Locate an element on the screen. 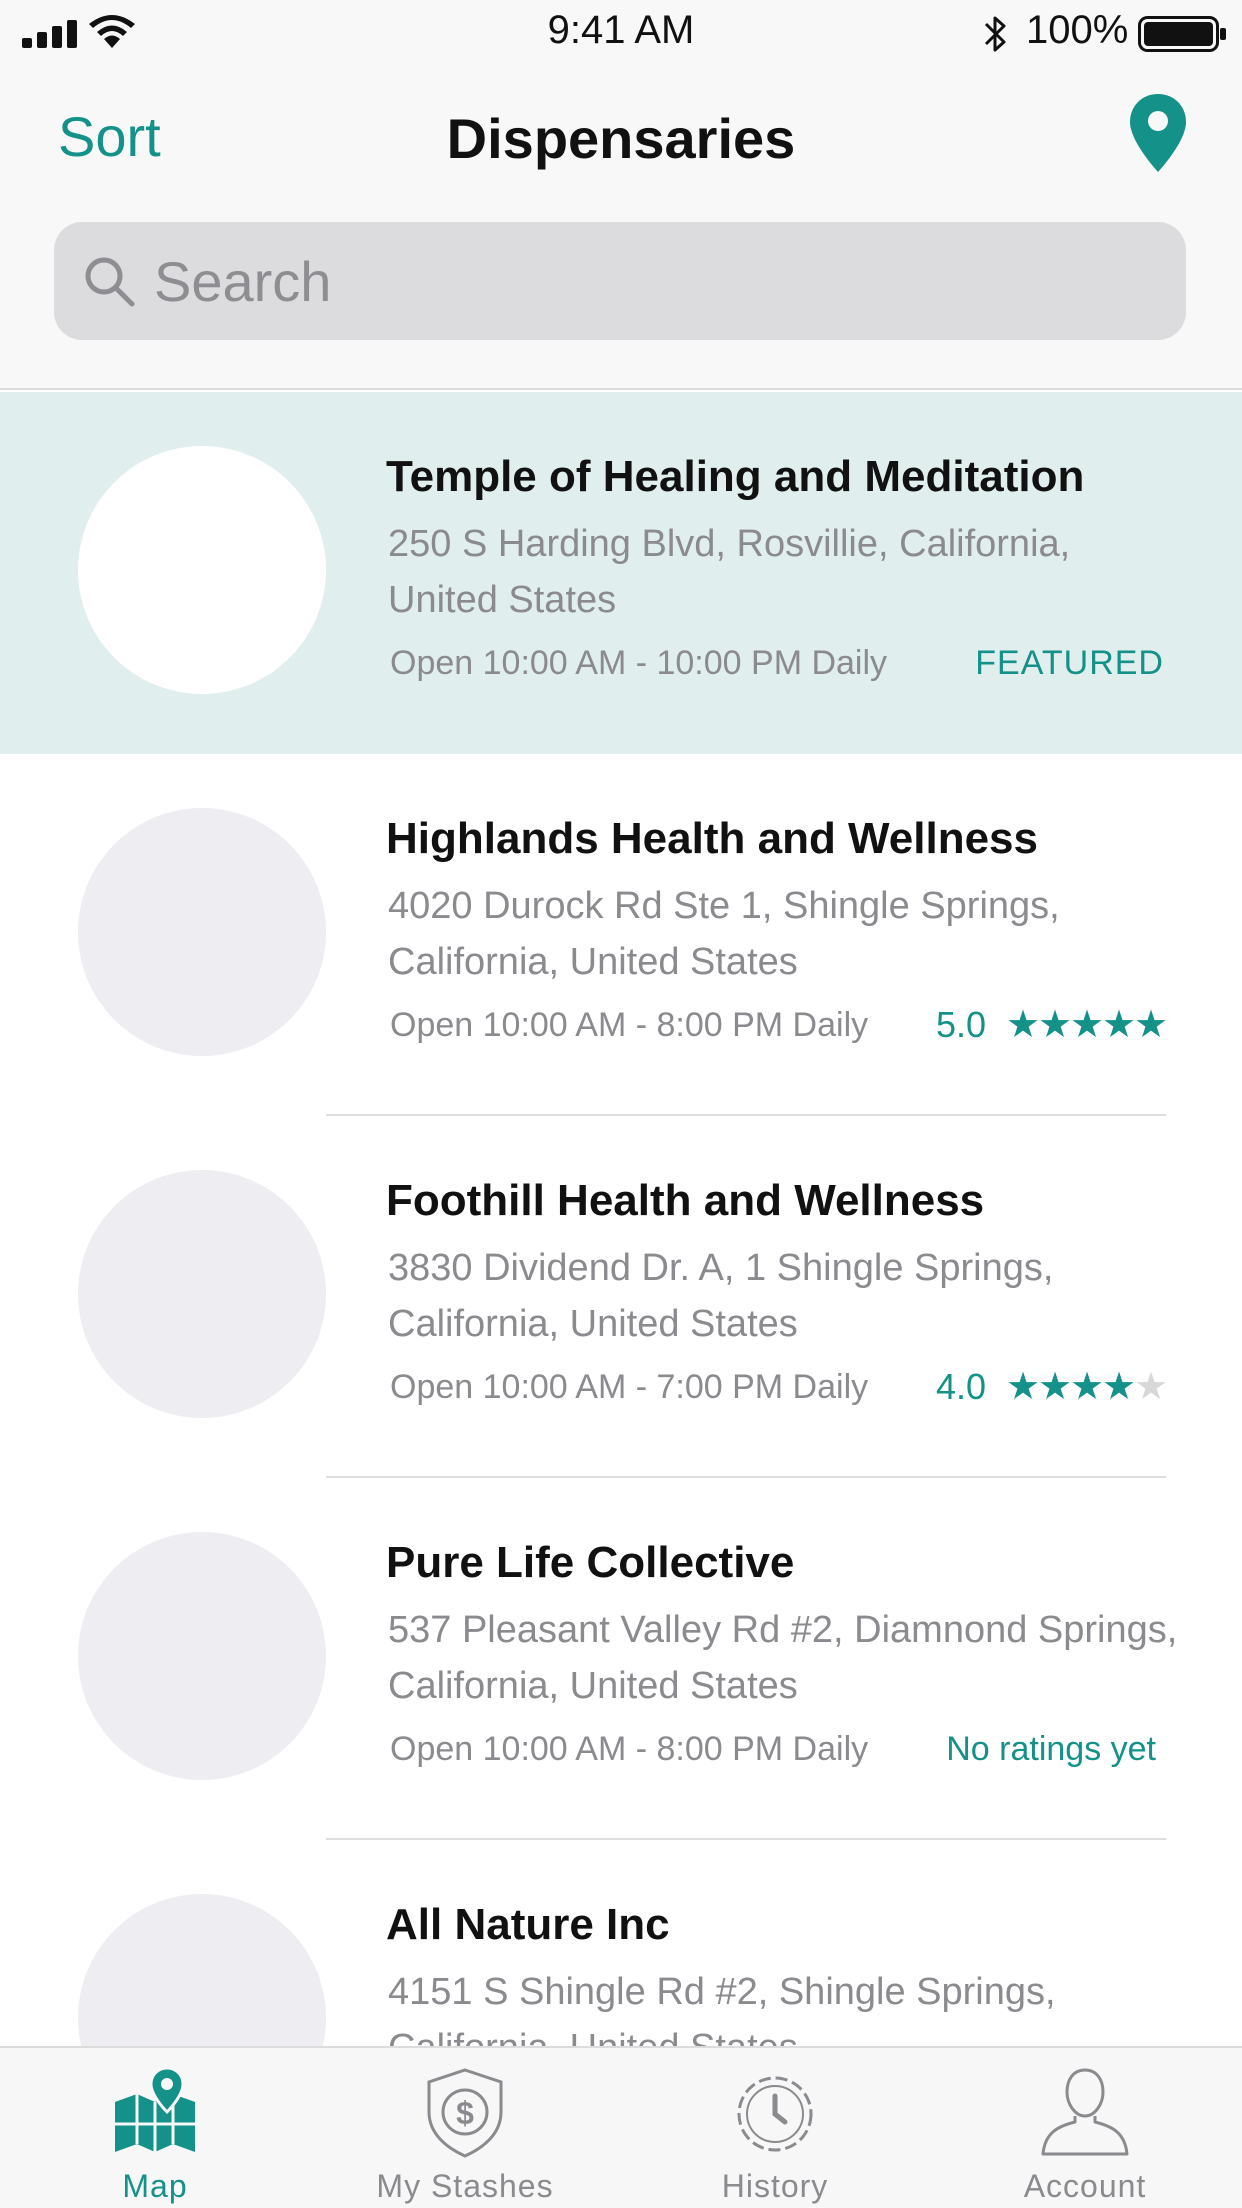 The image size is (1242, 2208). search-bar is located at coordinates (620, 281).